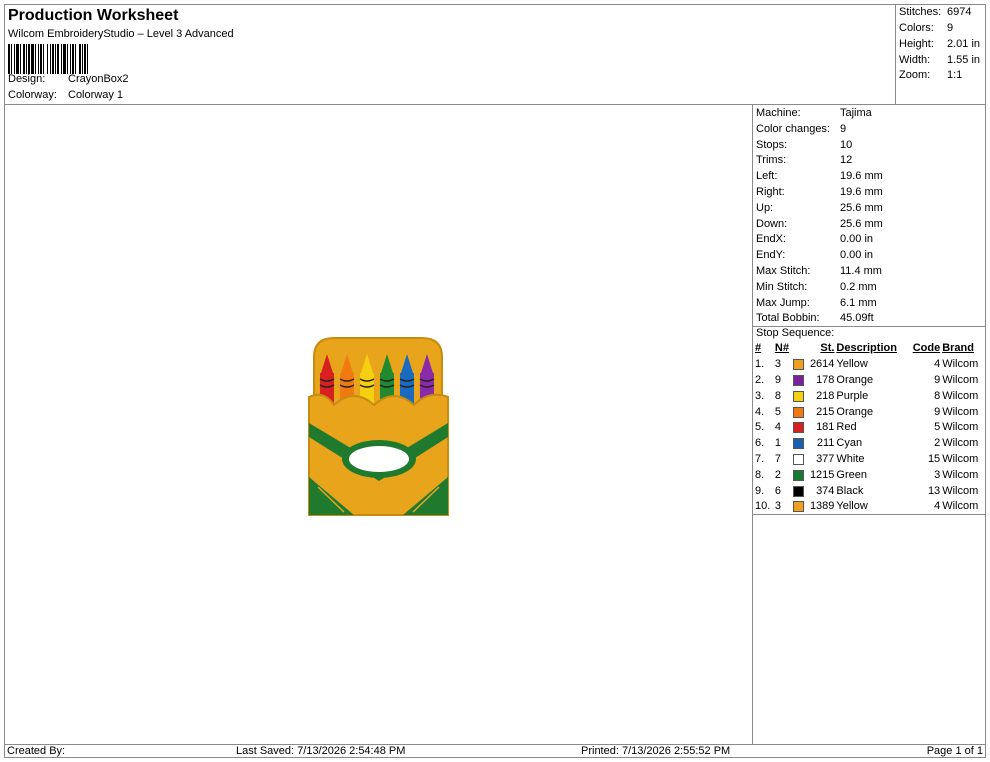 This screenshot has width=990, height=762. I want to click on info-value: 12, so click(846, 160).